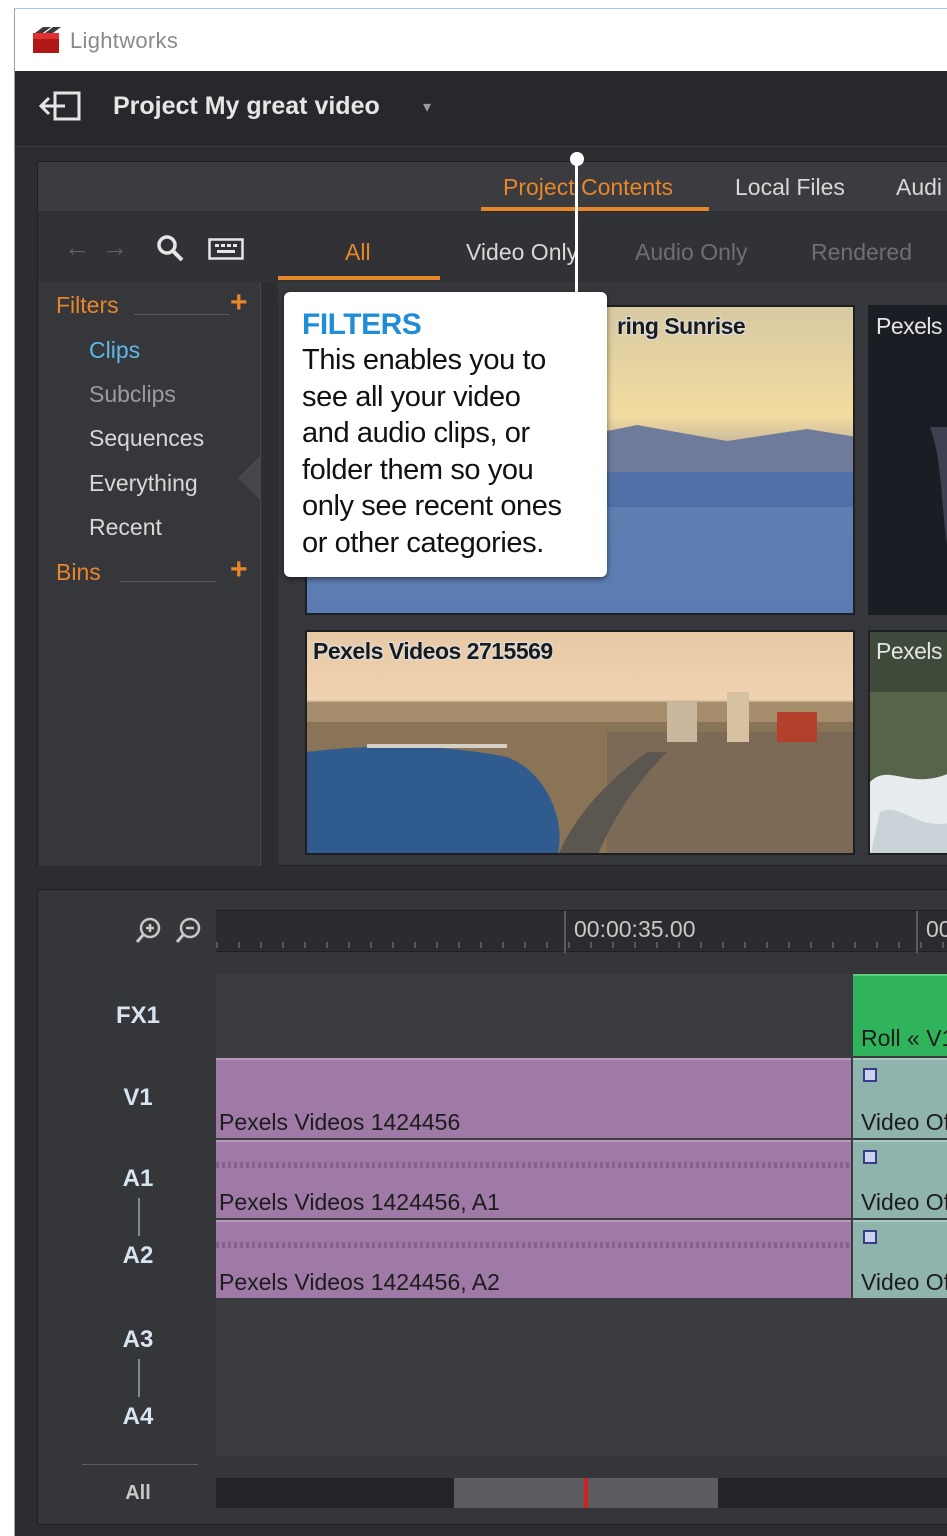 This screenshot has width=947, height=1536. What do you see at coordinates (681, 326) in the screenshot?
I see `clip-thumbnail-label: ring Sunrise` at bounding box center [681, 326].